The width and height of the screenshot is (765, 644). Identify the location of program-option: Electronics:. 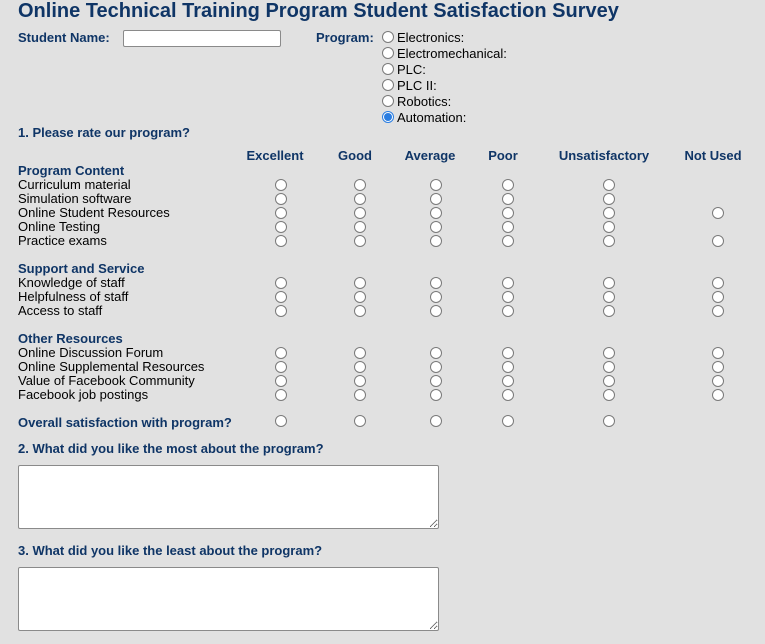
(444, 37).